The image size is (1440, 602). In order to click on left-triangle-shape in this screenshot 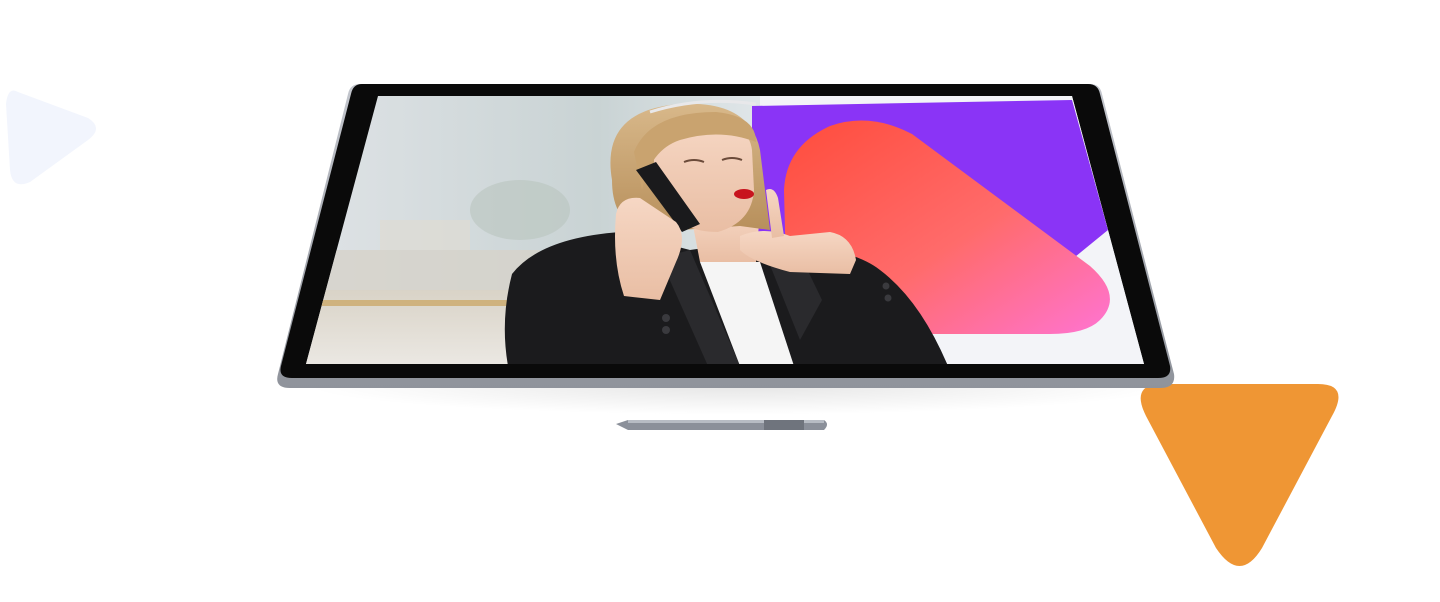, I will do `click(51, 137)`.